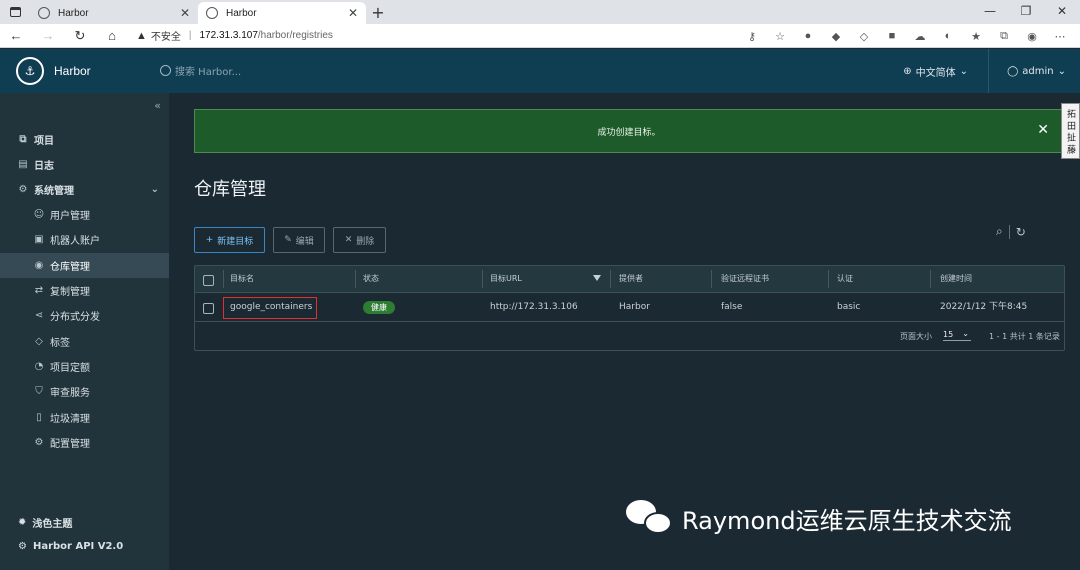 The height and width of the screenshot is (570, 1080). I want to click on maximize-button: ❐, so click(1026, 12).